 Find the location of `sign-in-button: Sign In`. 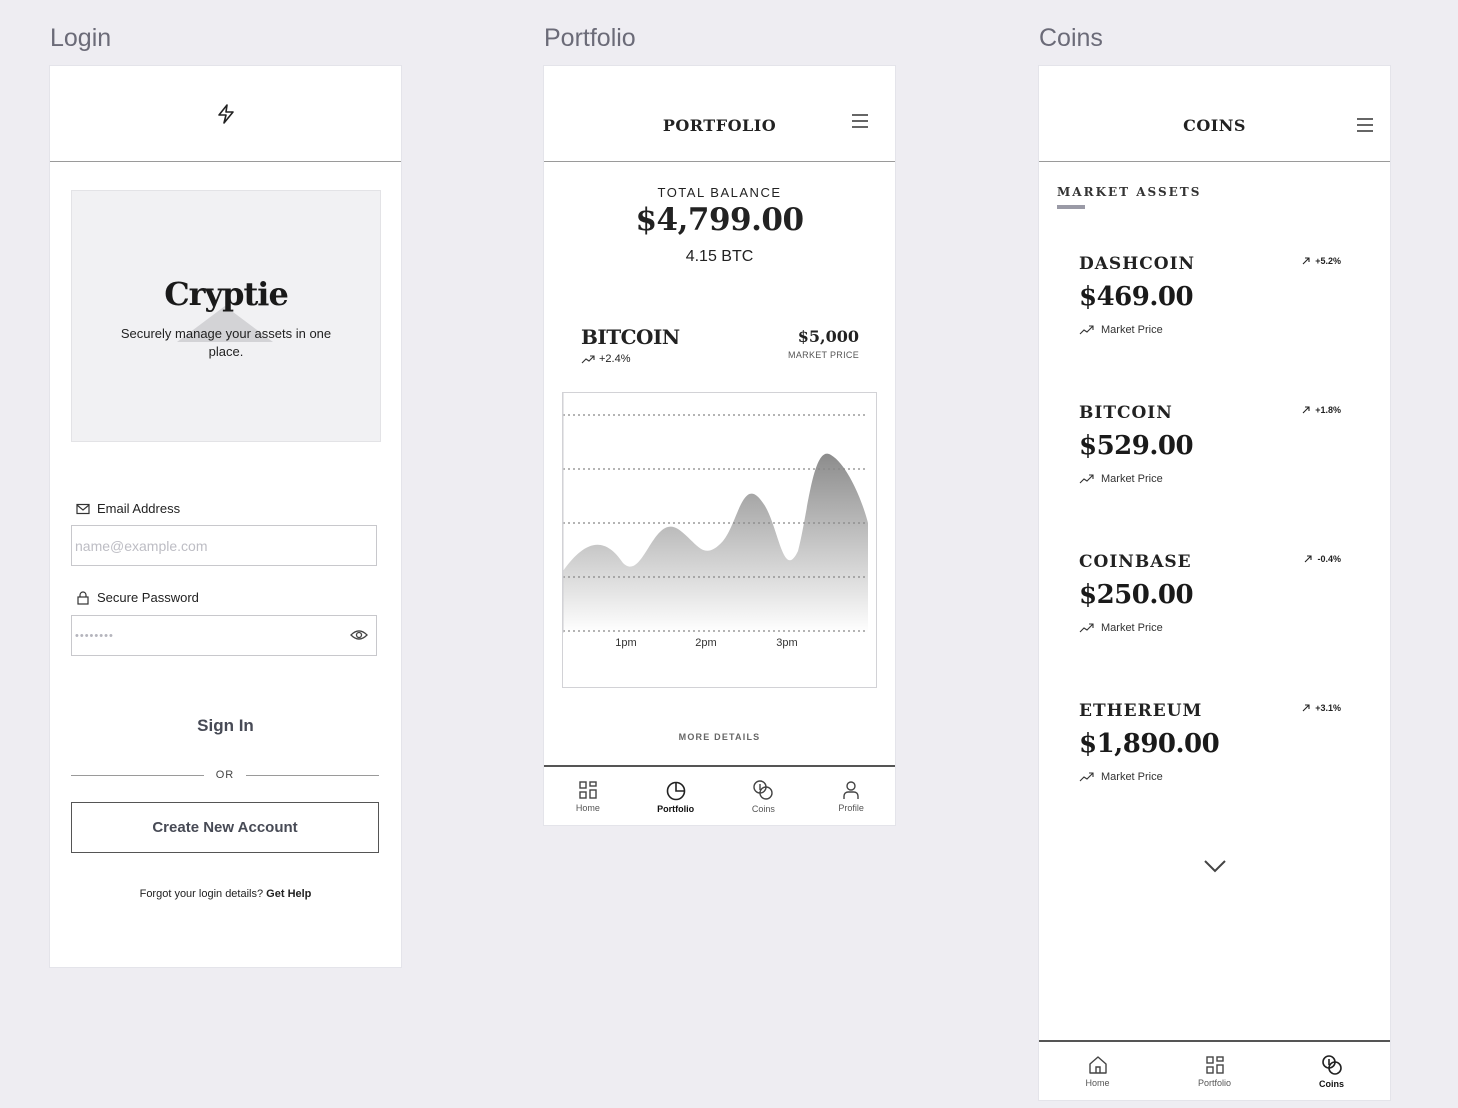

sign-in-button: Sign In is located at coordinates (225, 726).